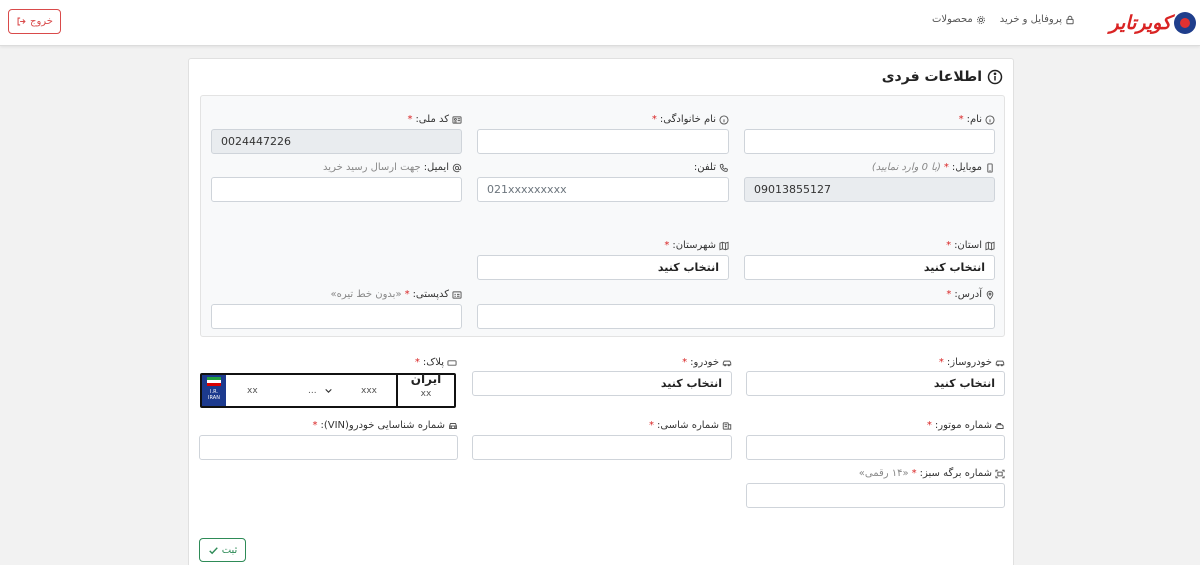 This screenshot has height=565, width=1200. Describe the element at coordinates (214, 390) in the screenshot. I see `plate-flag-section: I.R. IRAN` at that location.